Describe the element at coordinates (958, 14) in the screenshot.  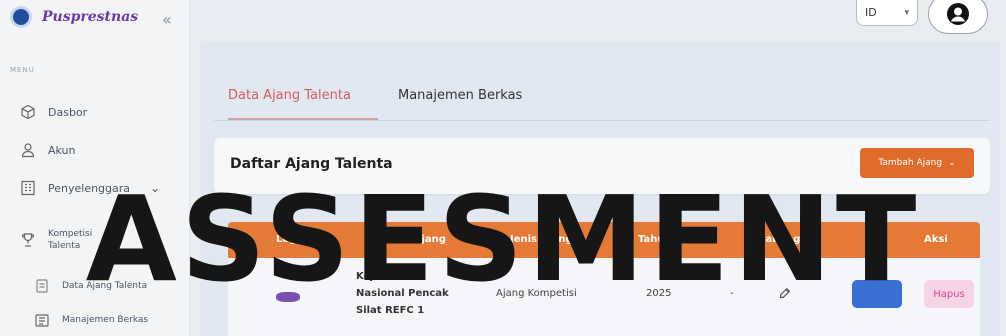
I see `user-circle-icon` at that location.